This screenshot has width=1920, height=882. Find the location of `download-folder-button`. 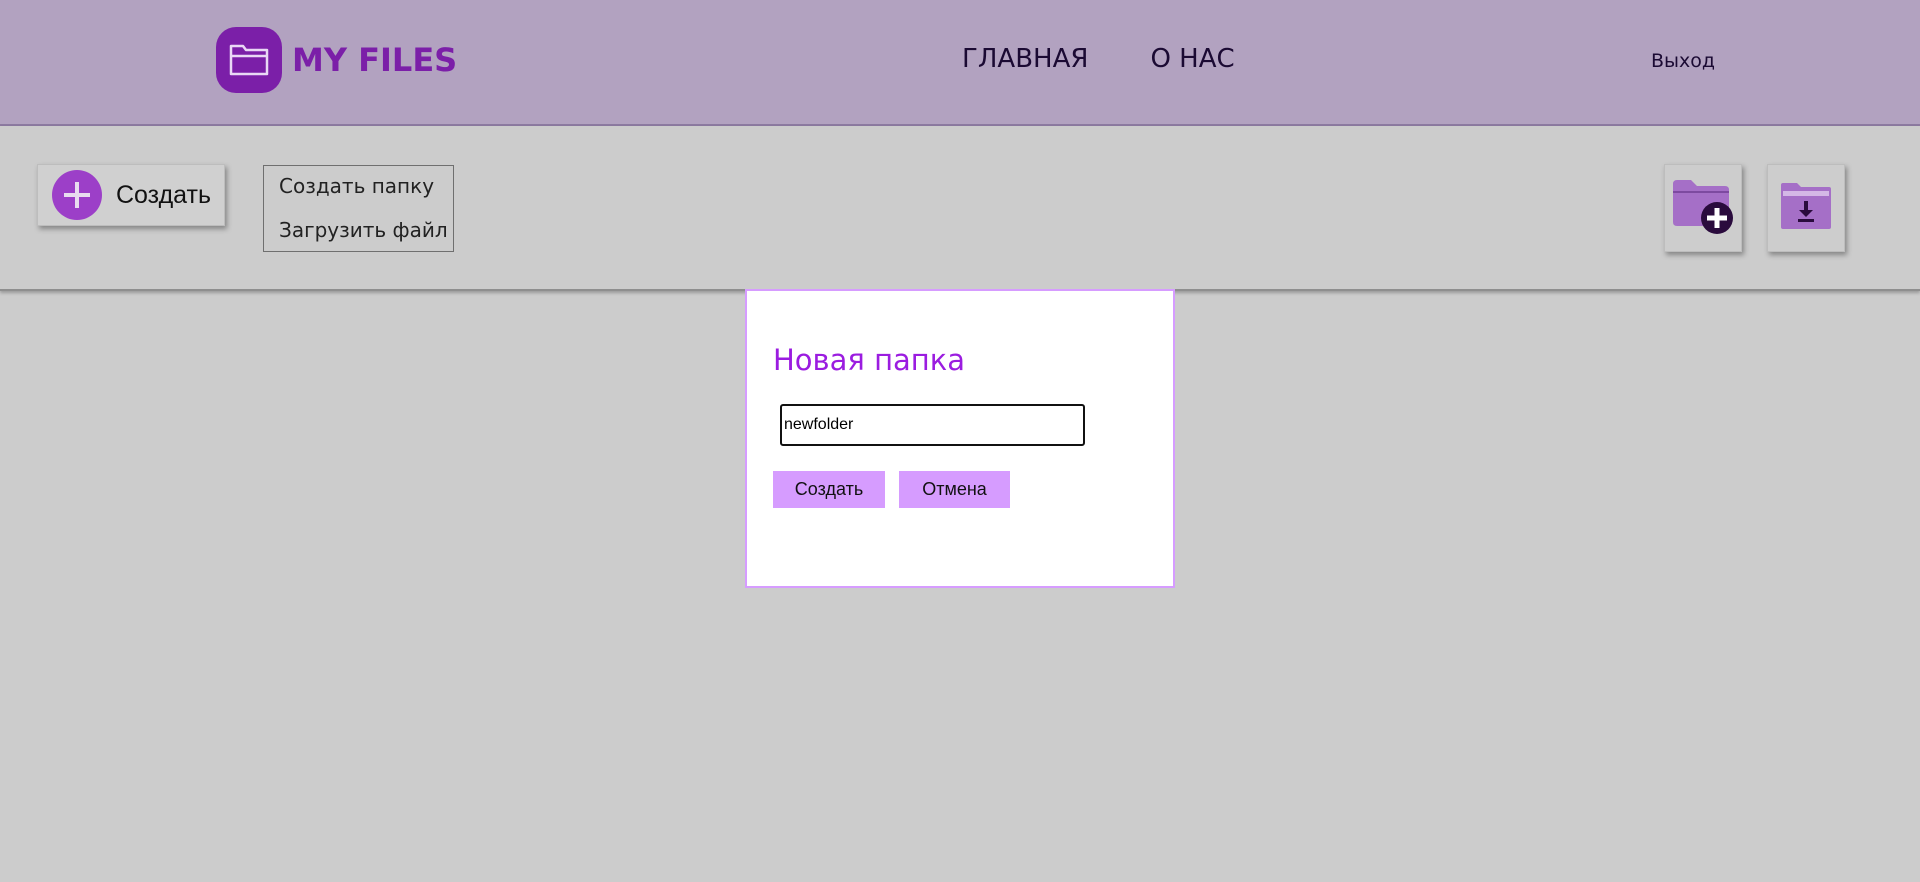

download-folder-button is located at coordinates (1806, 208).